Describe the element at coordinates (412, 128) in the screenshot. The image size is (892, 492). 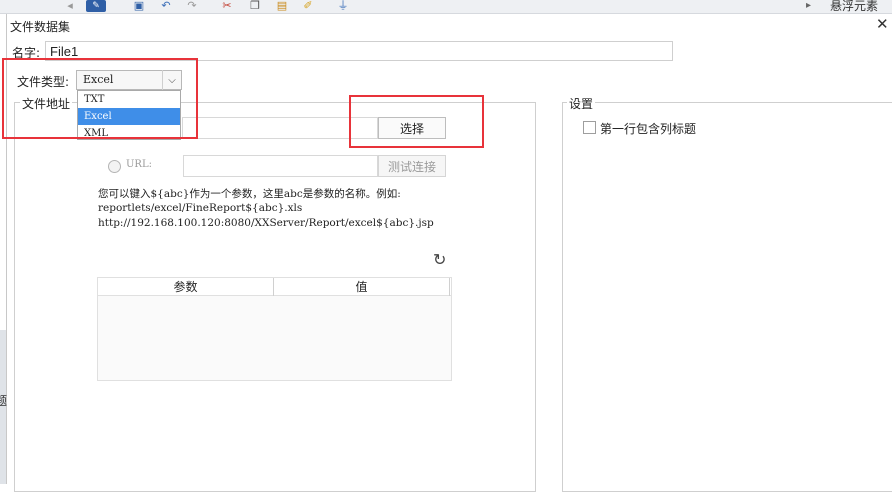
I see `choose-file-button: 选择` at that location.